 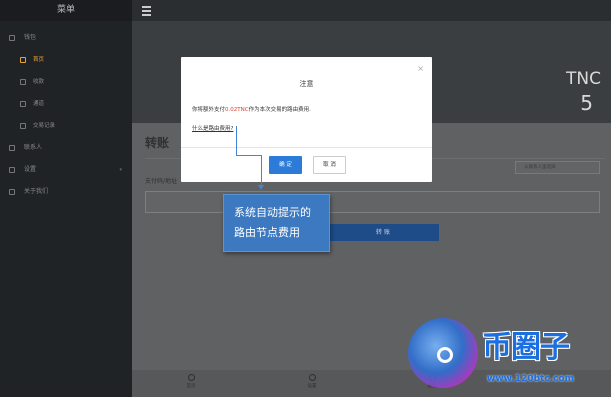 What do you see at coordinates (279, 110) in the screenshot?
I see `message-suffix: 作为本次交易的路由费用.` at bounding box center [279, 110].